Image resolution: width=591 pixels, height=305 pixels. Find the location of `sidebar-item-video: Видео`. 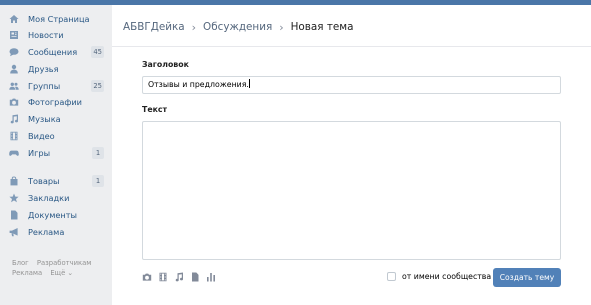

sidebar-item-video: Видео is located at coordinates (56, 136).